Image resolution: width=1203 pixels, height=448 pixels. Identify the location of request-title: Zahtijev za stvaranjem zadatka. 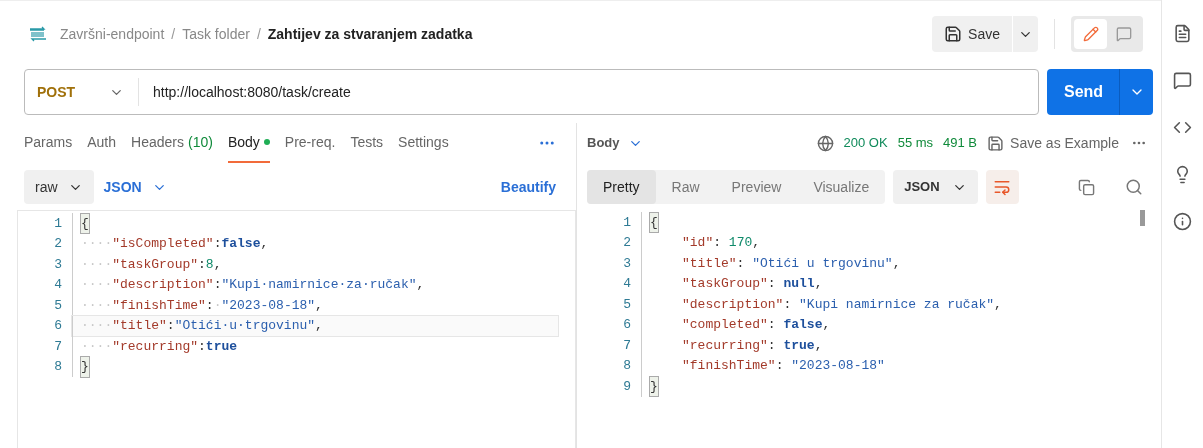
(370, 34).